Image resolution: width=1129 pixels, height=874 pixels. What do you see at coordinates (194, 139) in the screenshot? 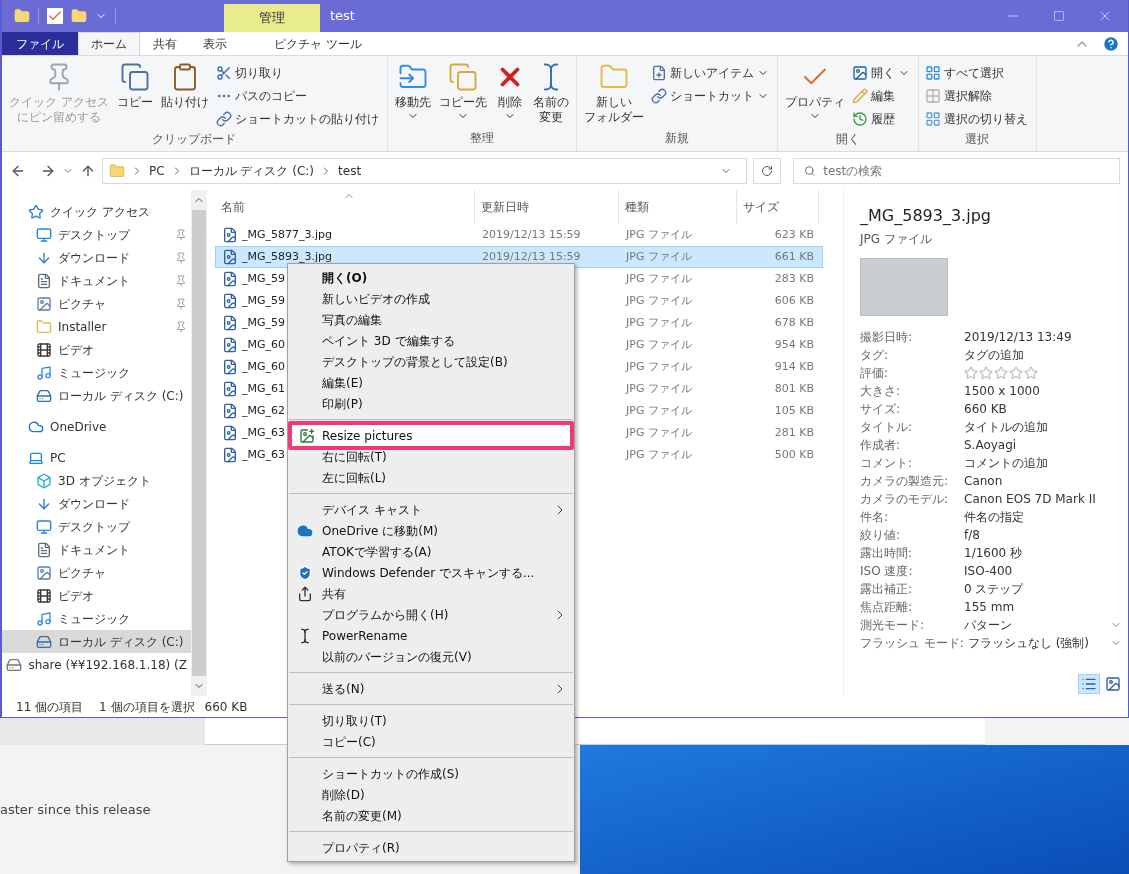
I see `ribbon-group-label: クリップボード` at bounding box center [194, 139].